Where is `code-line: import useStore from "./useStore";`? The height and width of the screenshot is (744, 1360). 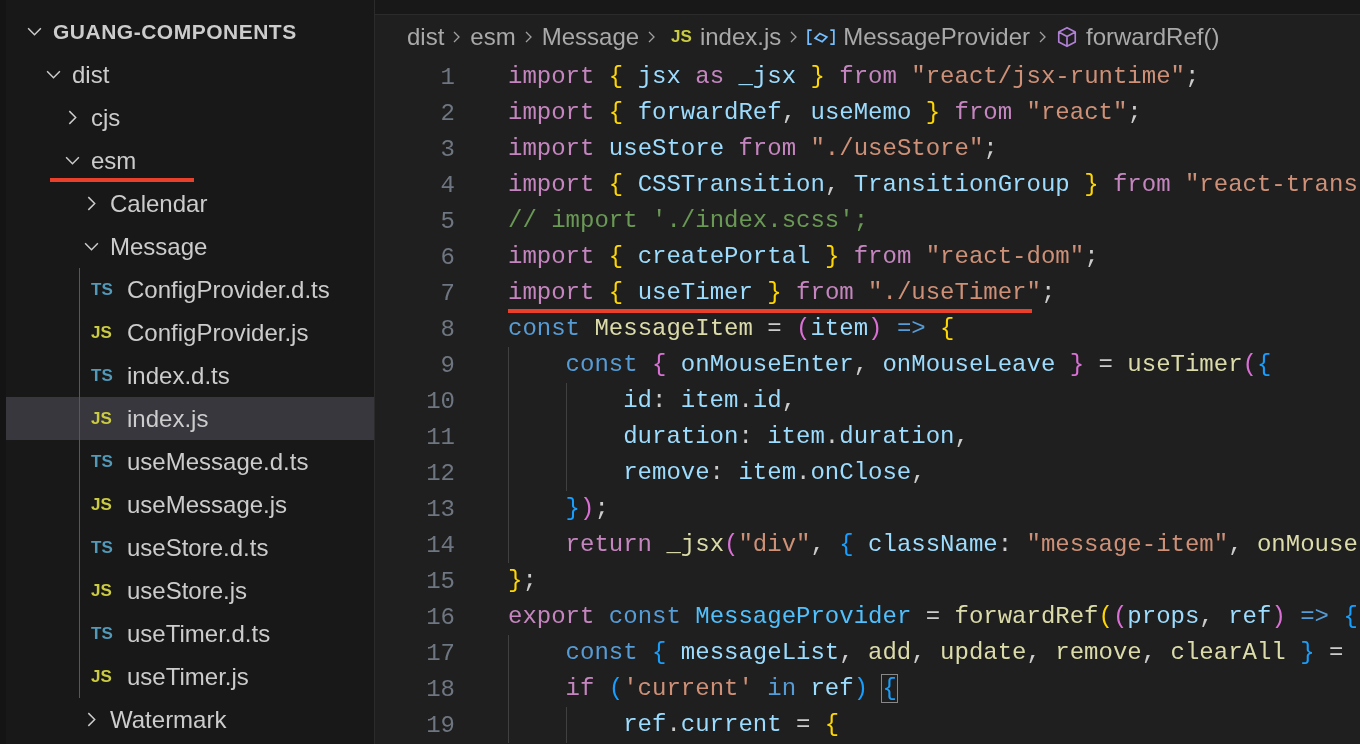 code-line: import useStore from "./useStore"; is located at coordinates (753, 149).